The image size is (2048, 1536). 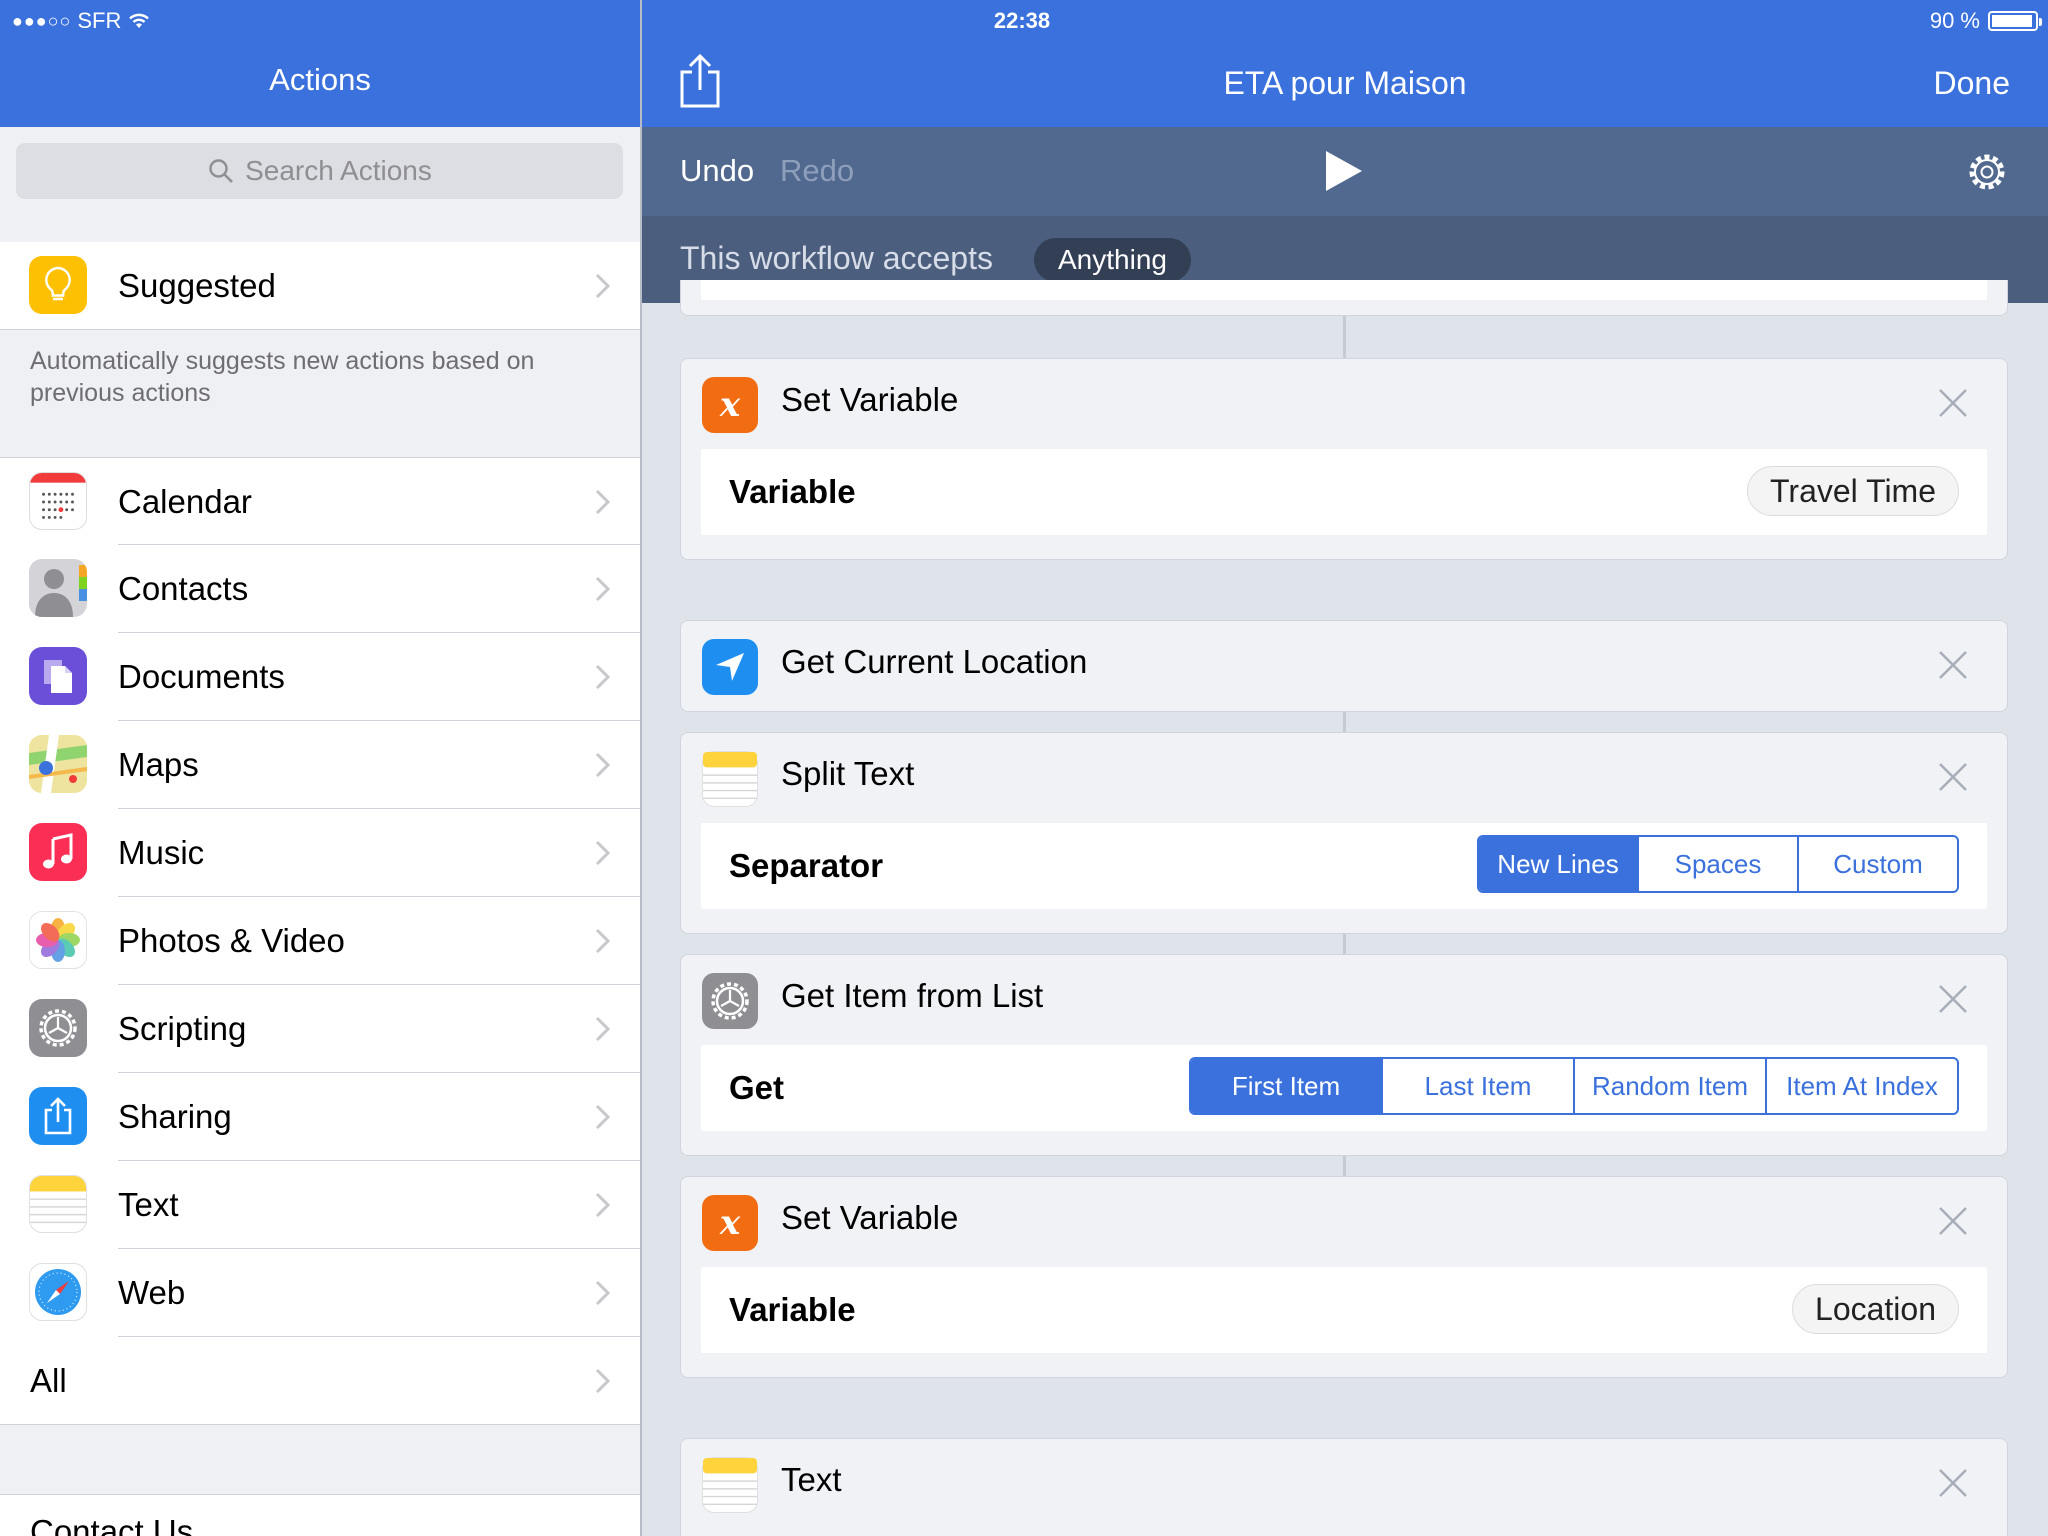 I want to click on segment-spaces: Spaces, so click(x=1717, y=864).